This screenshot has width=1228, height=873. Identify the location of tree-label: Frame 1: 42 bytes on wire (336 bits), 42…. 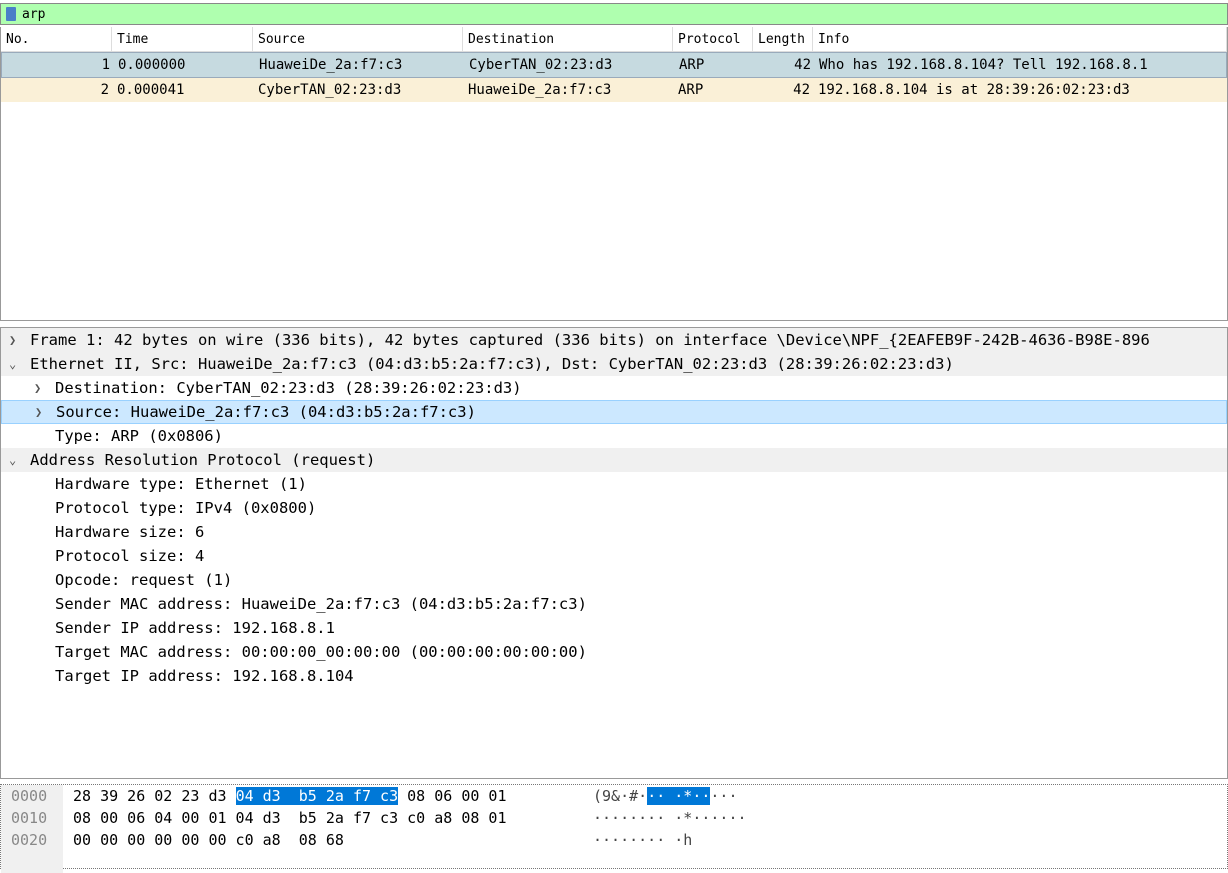
(590, 340).